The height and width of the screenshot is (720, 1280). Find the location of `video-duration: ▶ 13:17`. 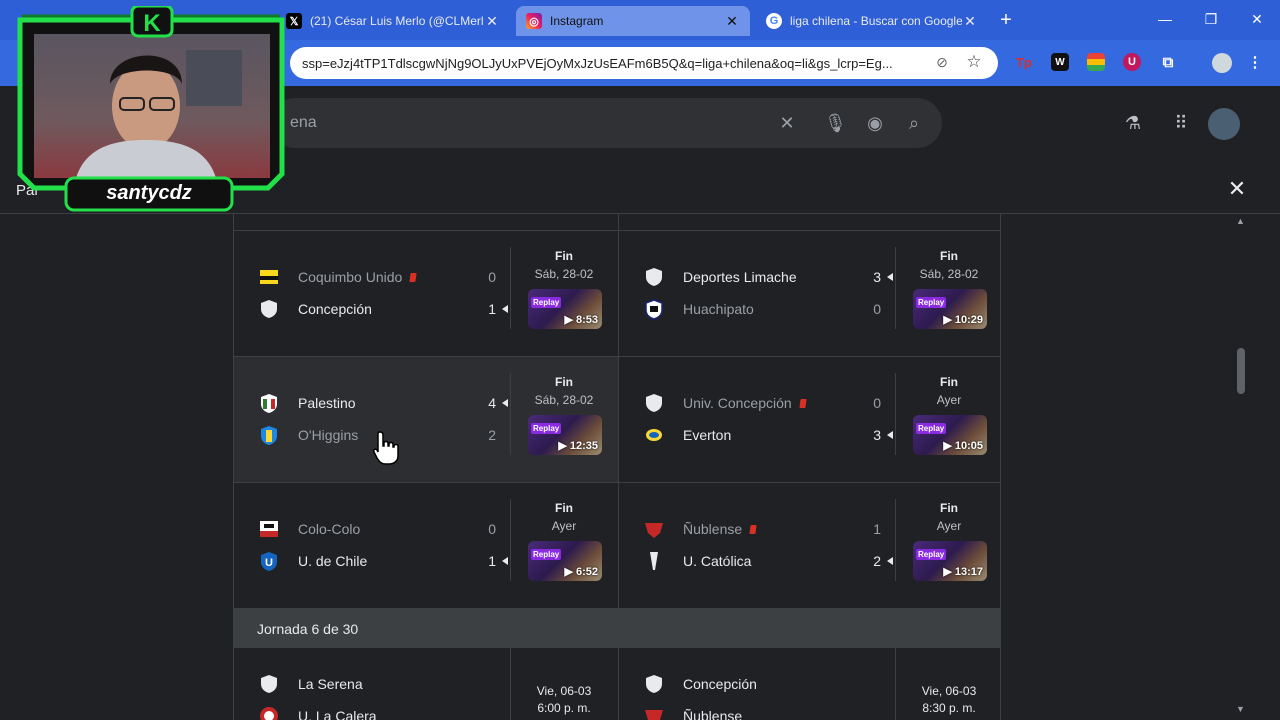

video-duration: ▶ 13:17 is located at coordinates (963, 572).